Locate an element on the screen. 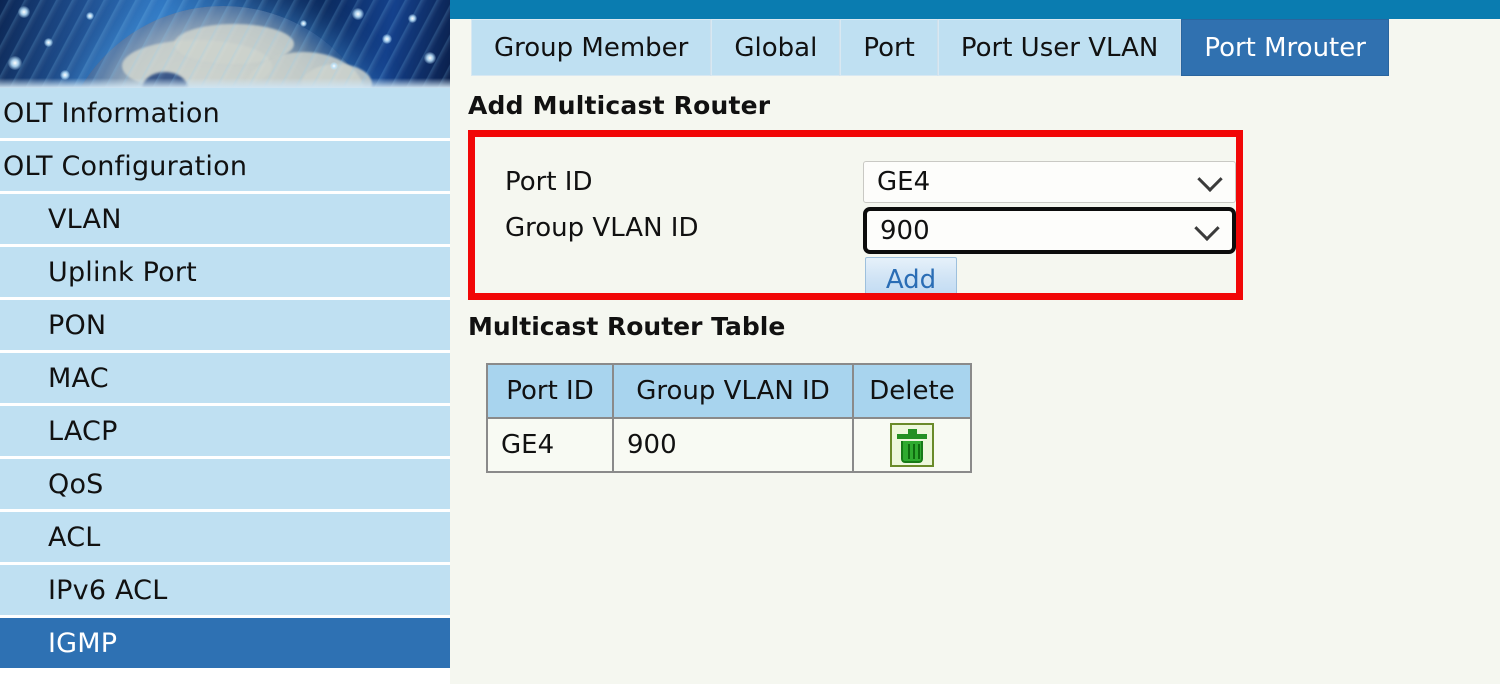 The width and height of the screenshot is (1500, 684). sidebar-item-mac: MAC is located at coordinates (225, 379).